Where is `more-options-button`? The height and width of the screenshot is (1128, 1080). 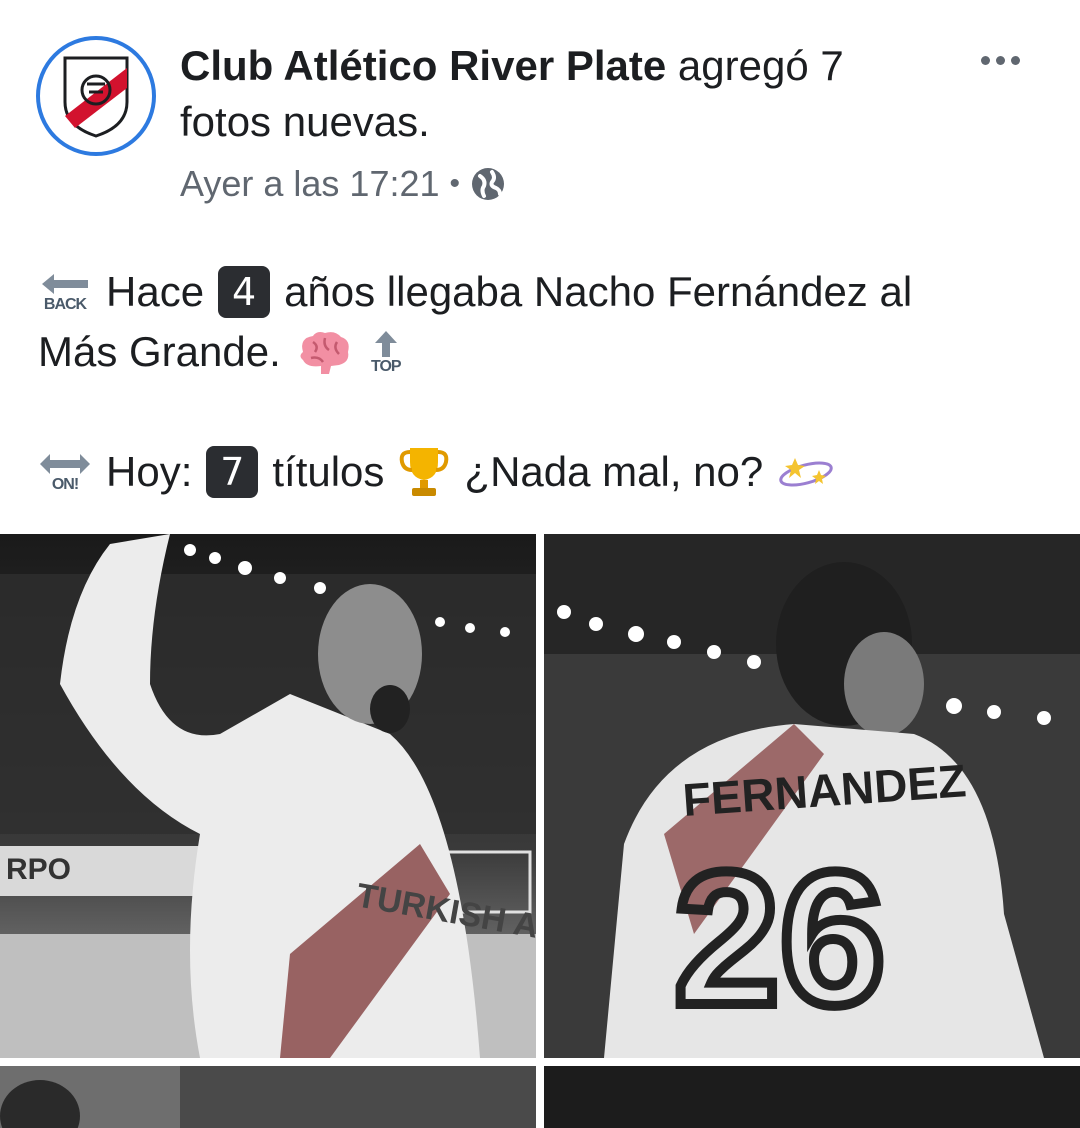 more-options-button is located at coordinates (1000, 60).